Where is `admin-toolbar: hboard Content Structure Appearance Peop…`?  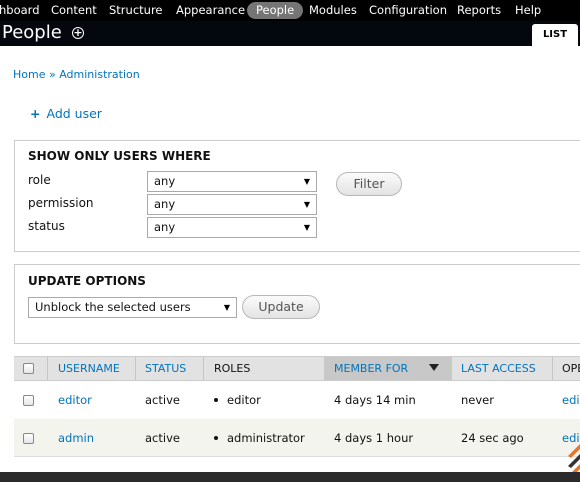
admin-toolbar: hboard Content Structure Appearance Peop… is located at coordinates (290, 10).